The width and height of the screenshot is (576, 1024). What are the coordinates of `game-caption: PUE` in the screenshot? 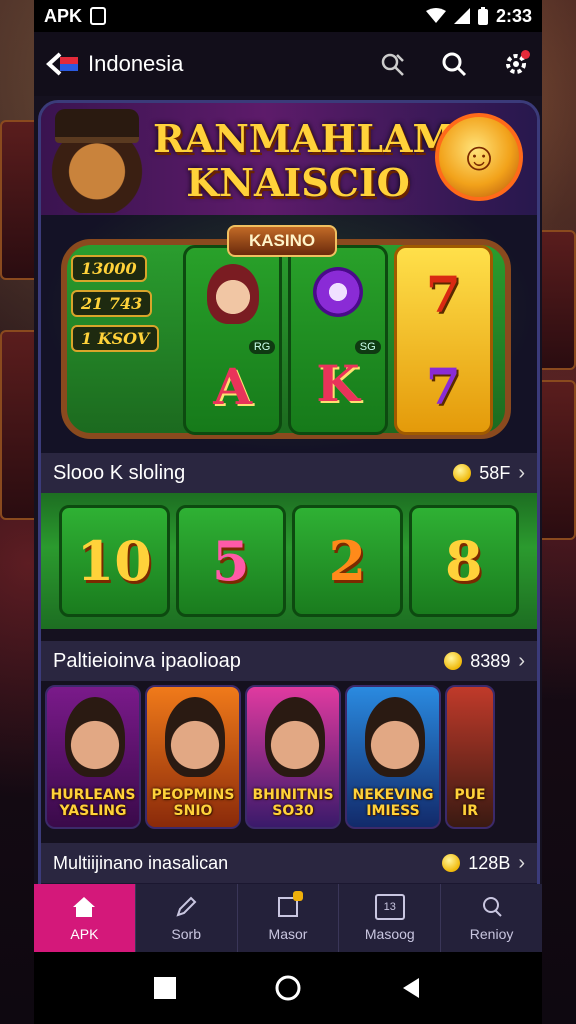 It's located at (470, 795).